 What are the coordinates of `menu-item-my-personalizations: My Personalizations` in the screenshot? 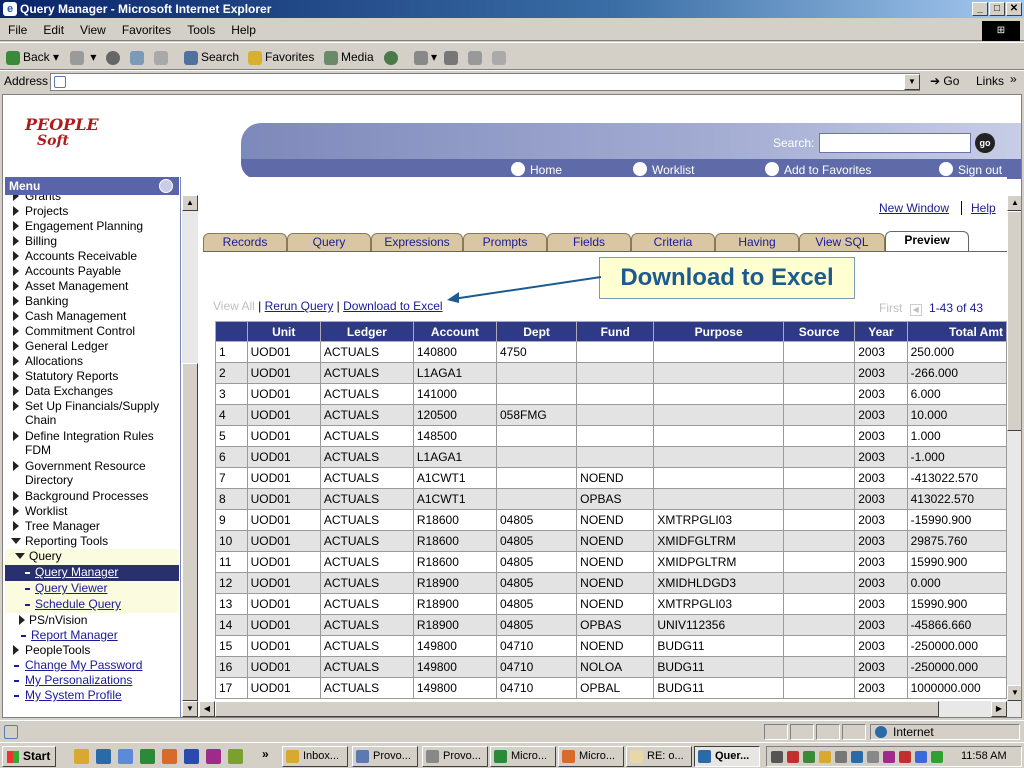 It's located at (92, 680).